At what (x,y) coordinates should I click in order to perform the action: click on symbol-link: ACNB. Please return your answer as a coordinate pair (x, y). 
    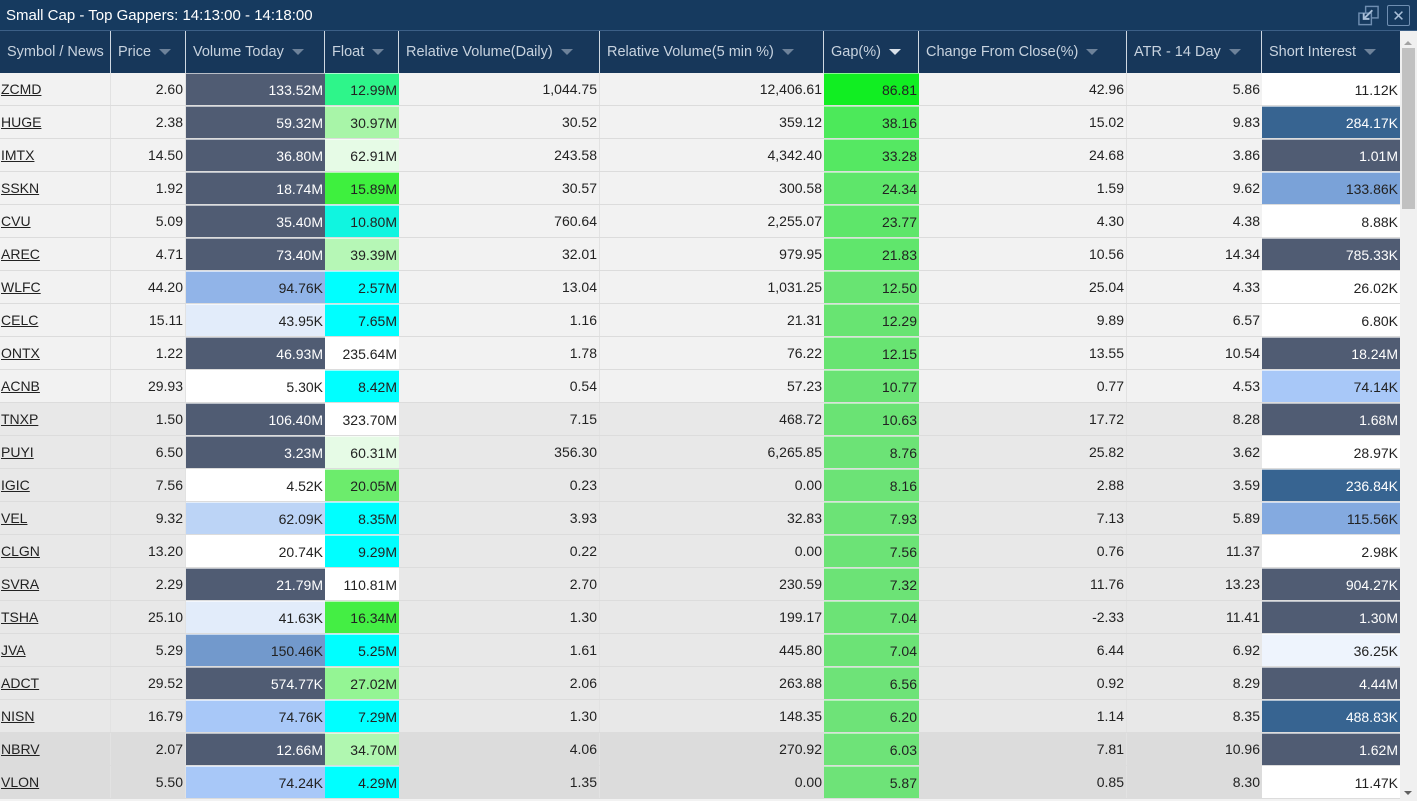
    Looking at the image, I should click on (20, 386).